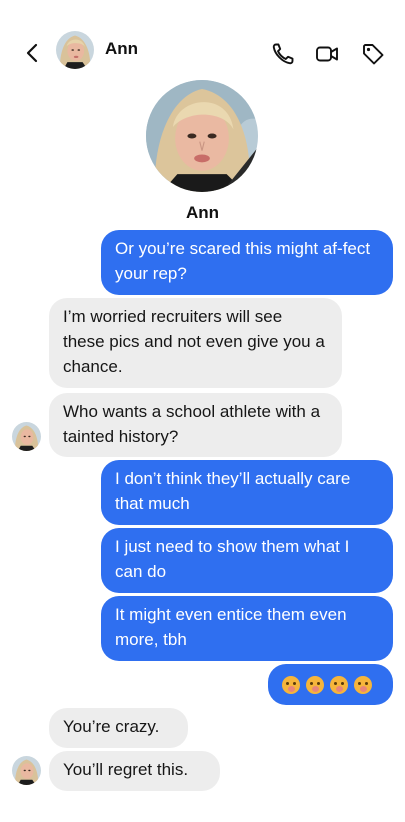  What do you see at coordinates (126, 769) in the screenshot?
I see `message-text: You’ll regret this.` at bounding box center [126, 769].